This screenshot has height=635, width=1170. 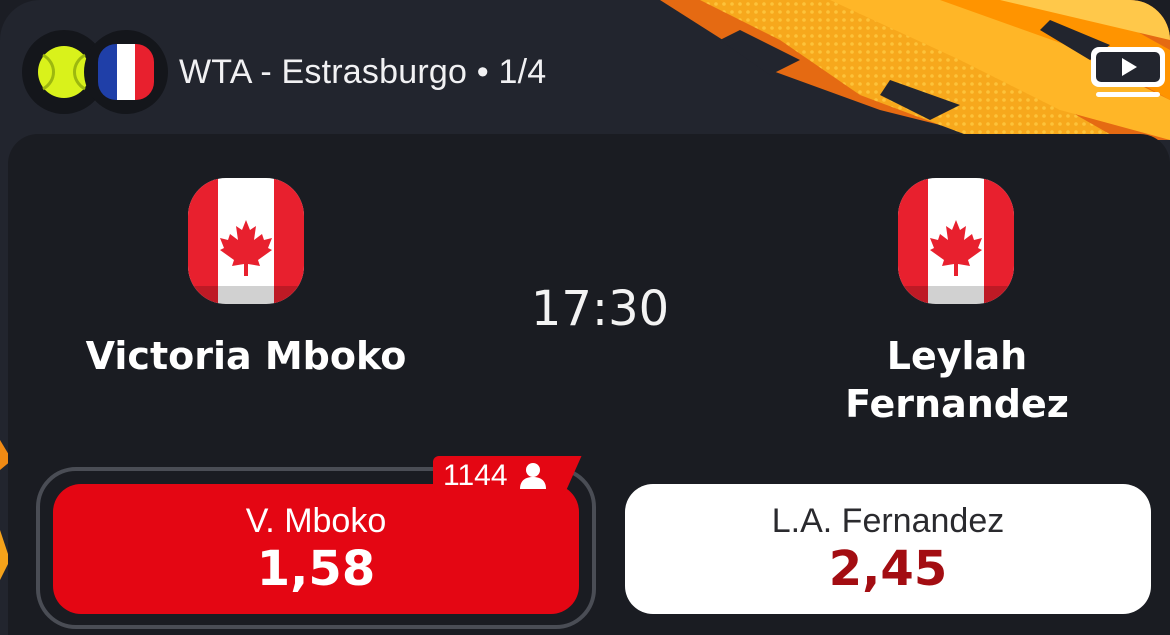 I want to click on badges, so click(x=95, y=72).